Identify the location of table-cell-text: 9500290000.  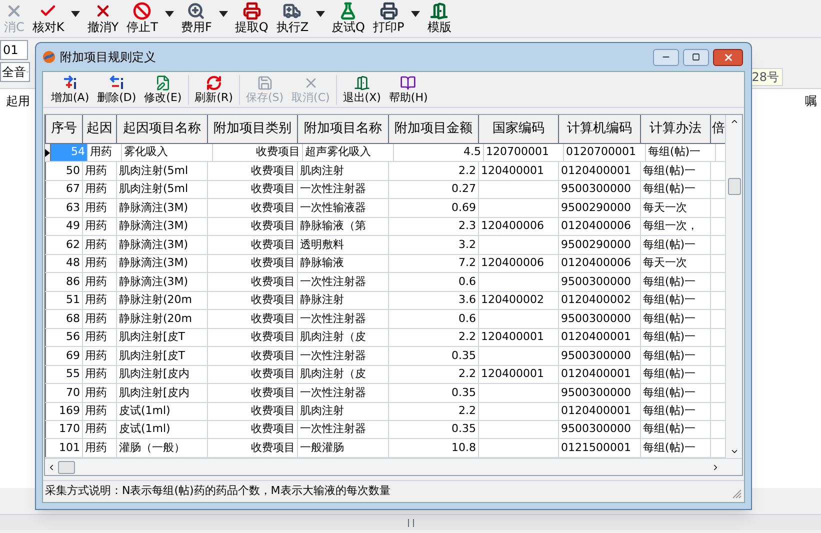
(596, 208).